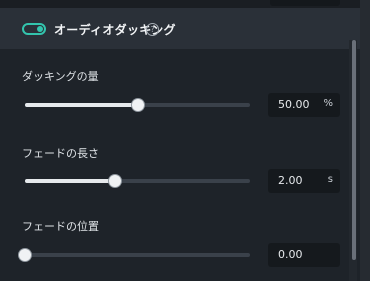 This screenshot has height=281, width=370. Describe the element at coordinates (185, 4) in the screenshot. I see `top-strip` at that location.